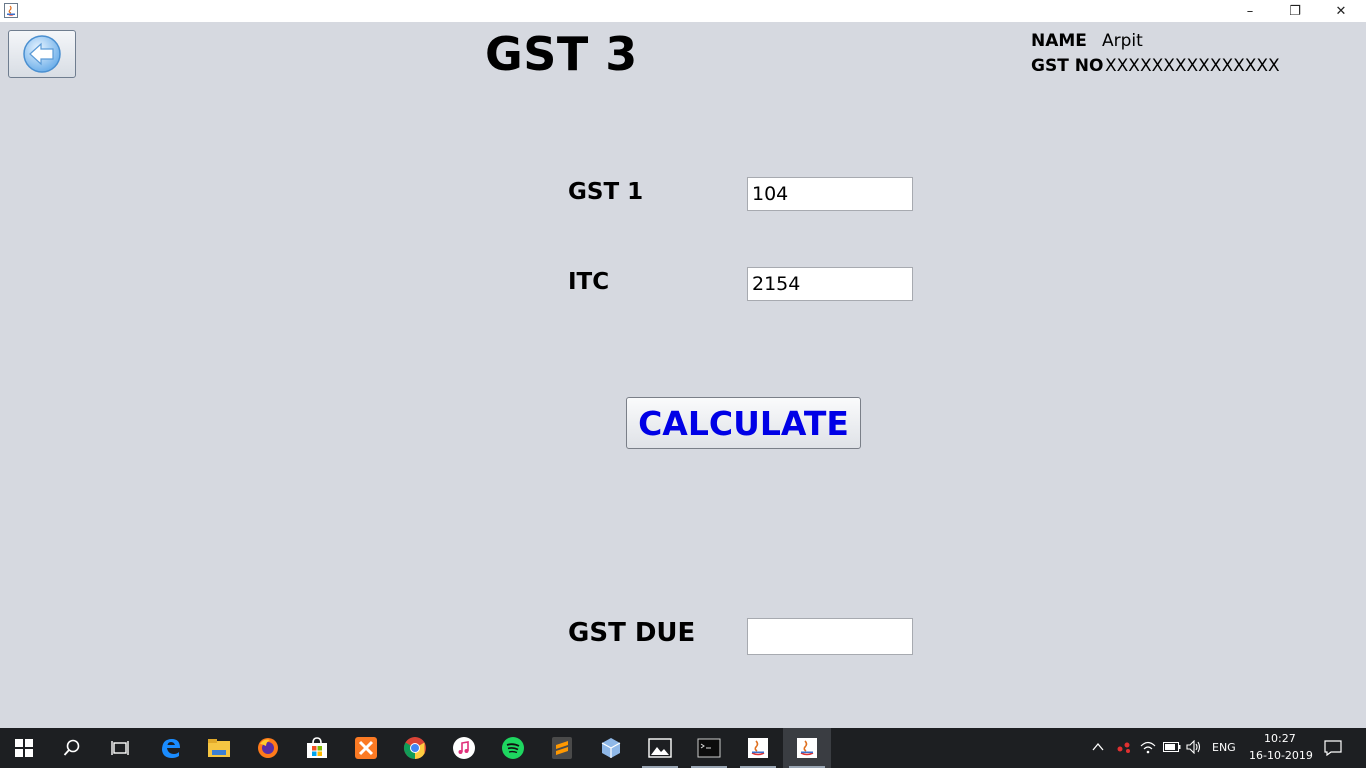 The width and height of the screenshot is (1366, 768). Describe the element at coordinates (1295, 11) in the screenshot. I see `restore-button: ❐` at that location.